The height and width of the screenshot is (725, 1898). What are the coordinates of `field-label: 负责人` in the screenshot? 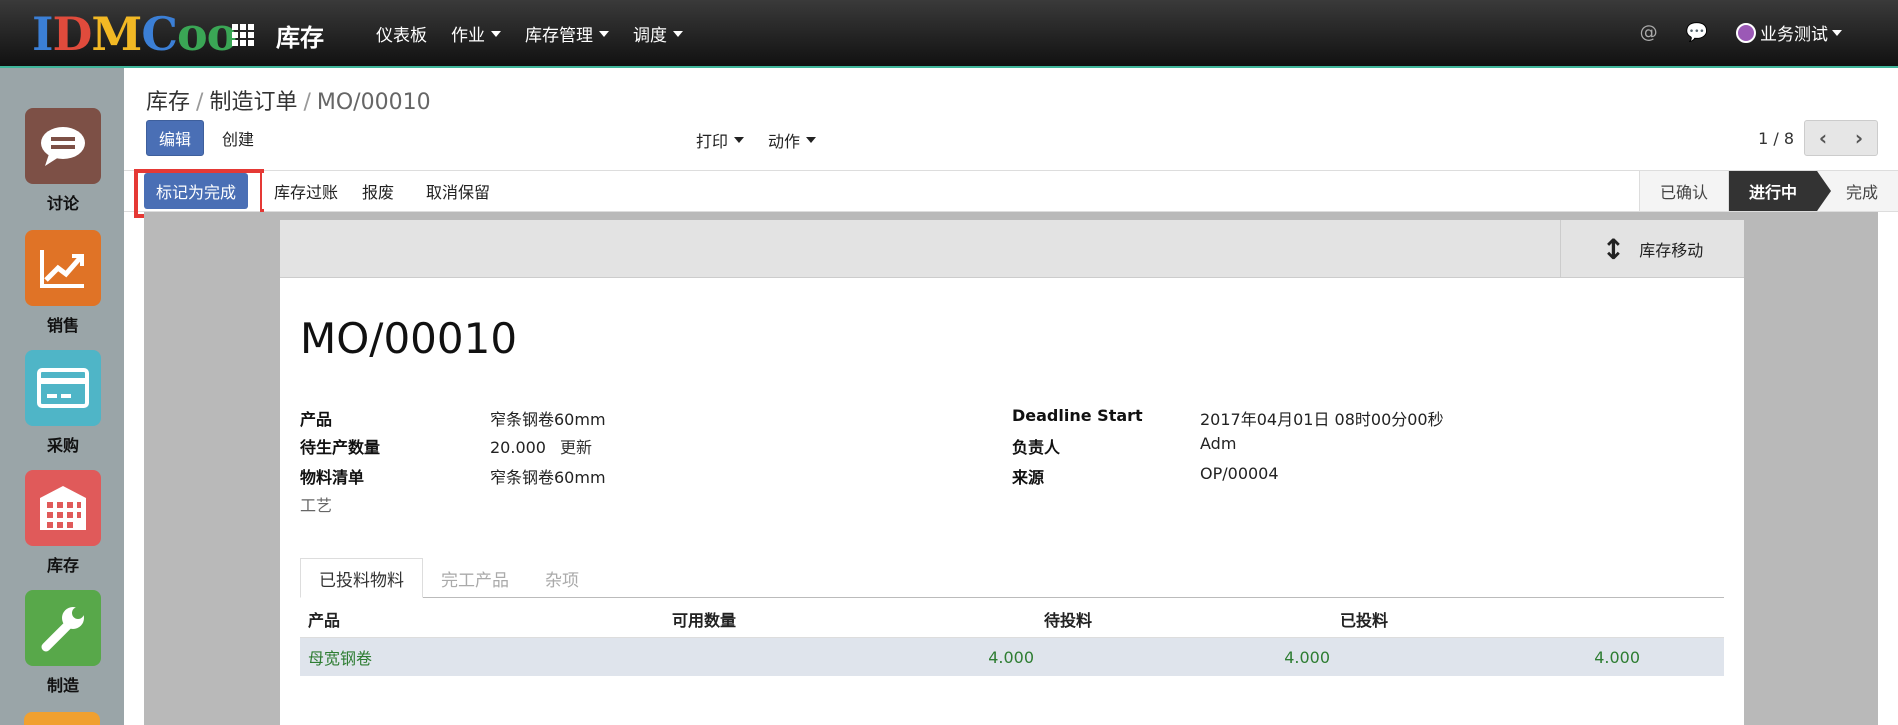 It's located at (1036, 447).